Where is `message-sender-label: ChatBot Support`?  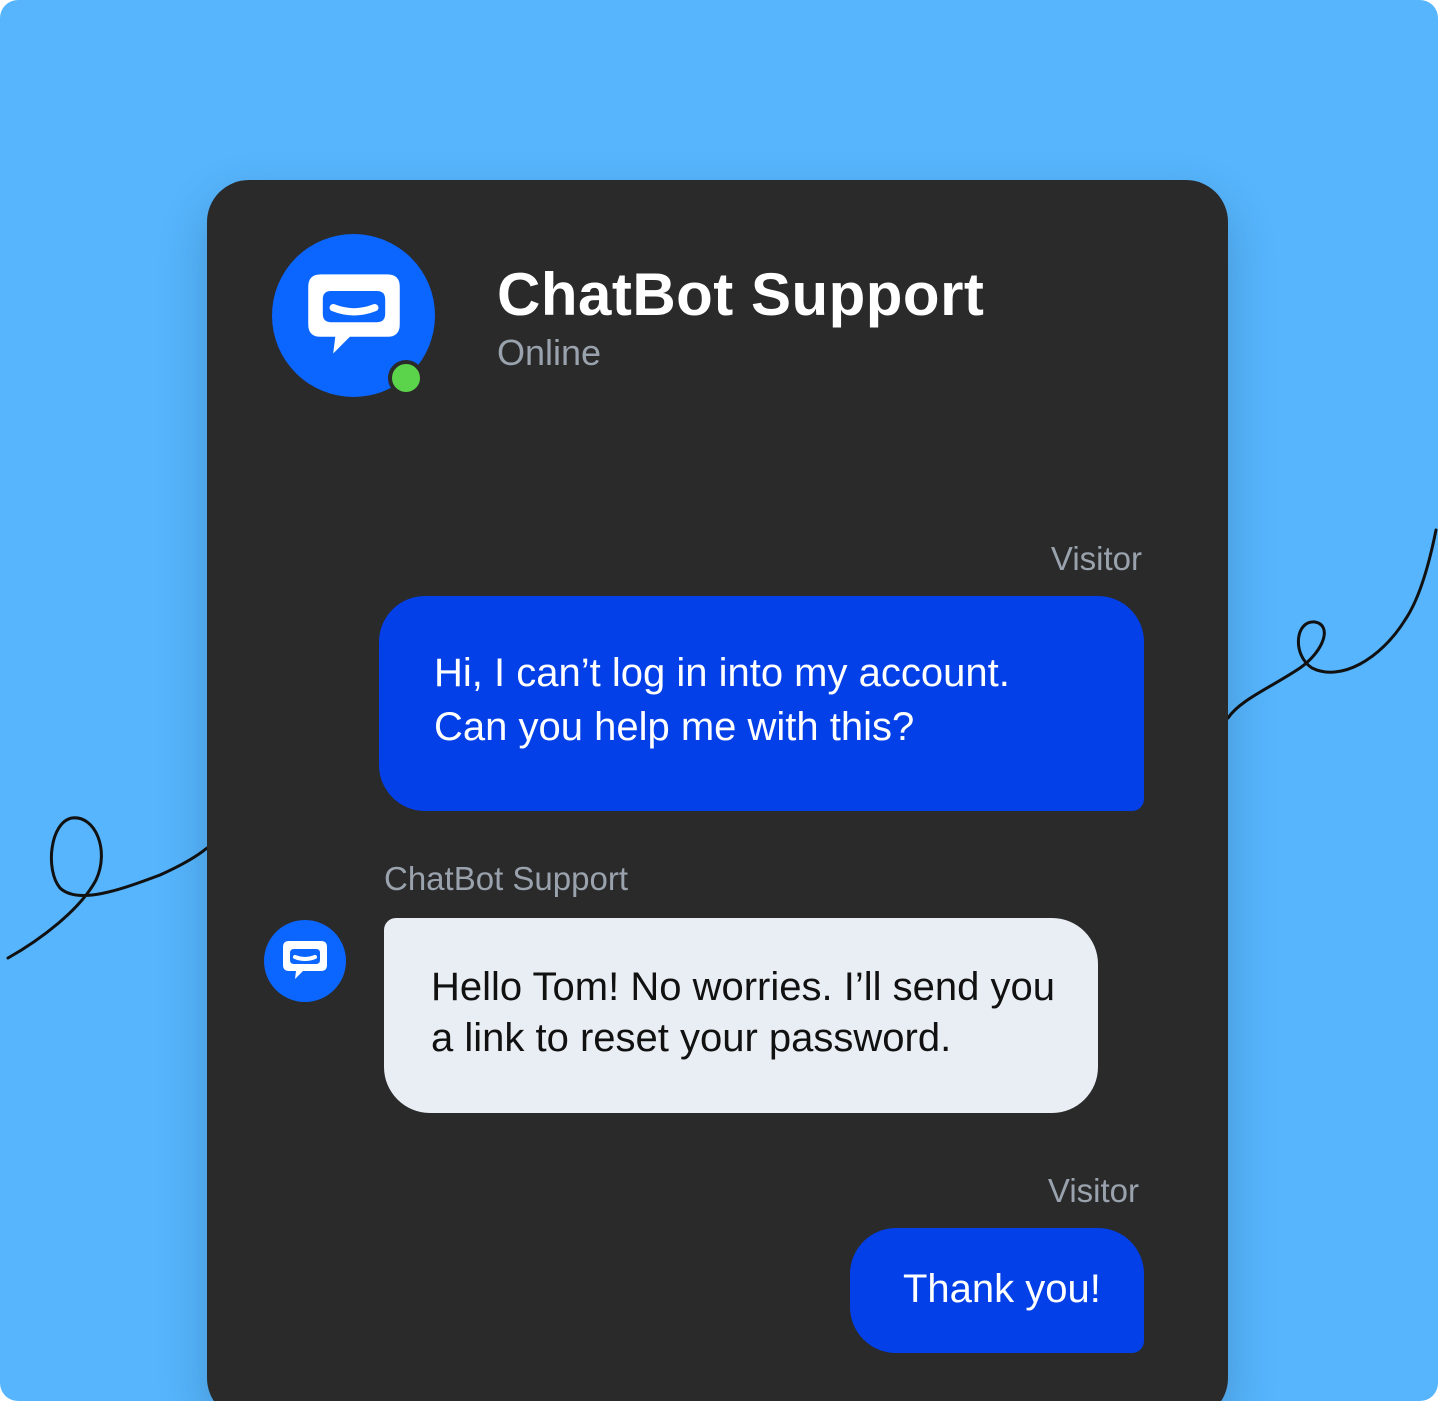
message-sender-label: ChatBot Support is located at coordinates (506, 878).